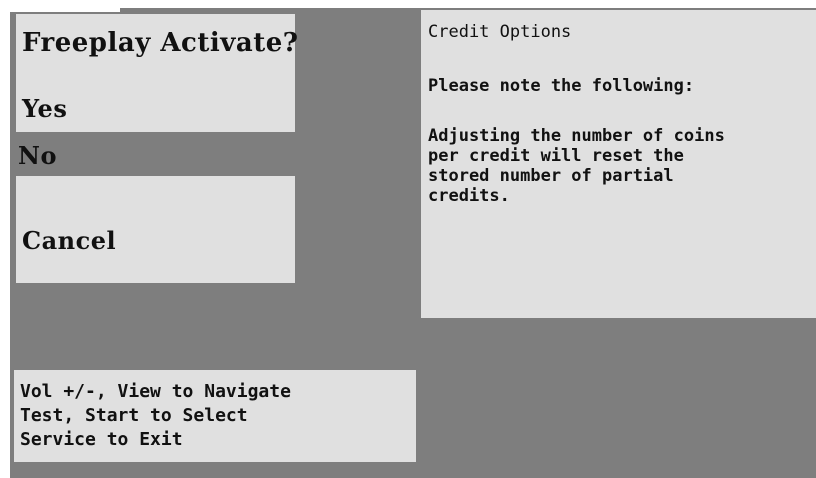 Image resolution: width=816 pixels, height=478 pixels. I want to click on menu-title: Freeplay Activate?, so click(160, 43).